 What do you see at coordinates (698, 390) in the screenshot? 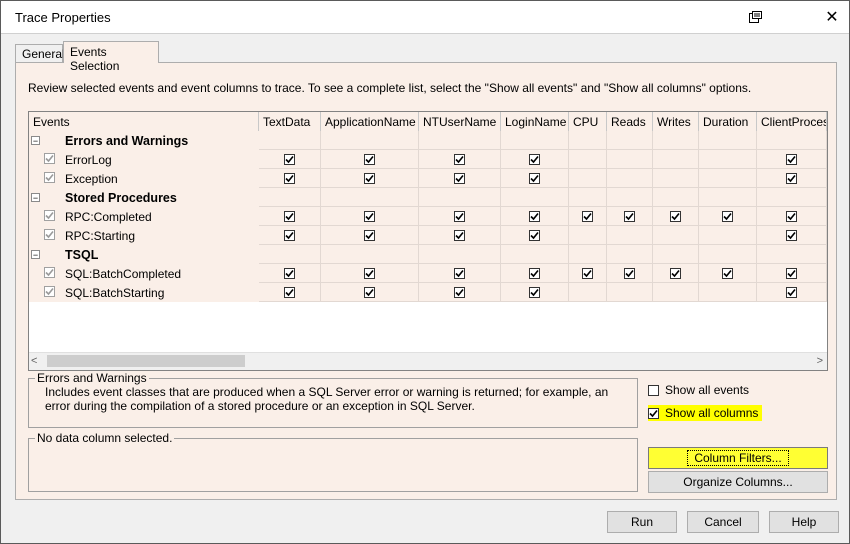
I see `show-all-events-option: Show all events` at bounding box center [698, 390].